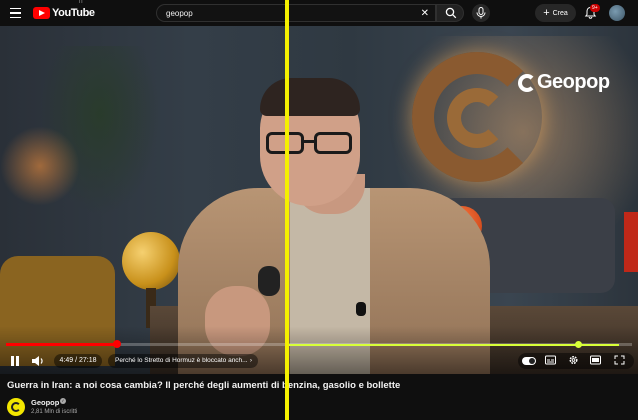 Image resolution: width=638 pixels, height=420 pixels. I want to click on youtube-logo: YouTube, so click(64, 13).